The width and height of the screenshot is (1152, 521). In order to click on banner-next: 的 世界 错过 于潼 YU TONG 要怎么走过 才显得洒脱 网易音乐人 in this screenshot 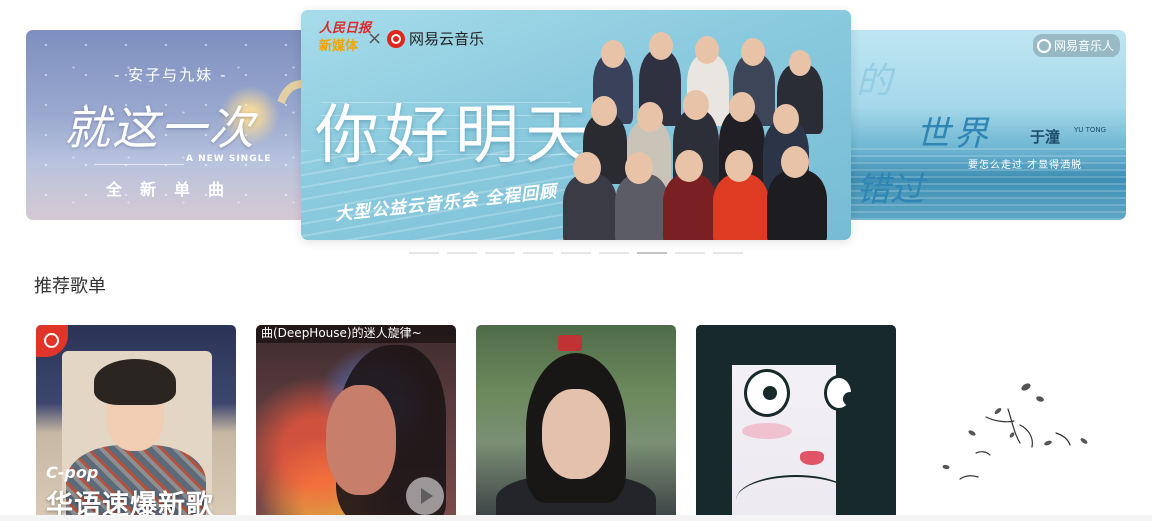, I will do `click(976, 125)`.